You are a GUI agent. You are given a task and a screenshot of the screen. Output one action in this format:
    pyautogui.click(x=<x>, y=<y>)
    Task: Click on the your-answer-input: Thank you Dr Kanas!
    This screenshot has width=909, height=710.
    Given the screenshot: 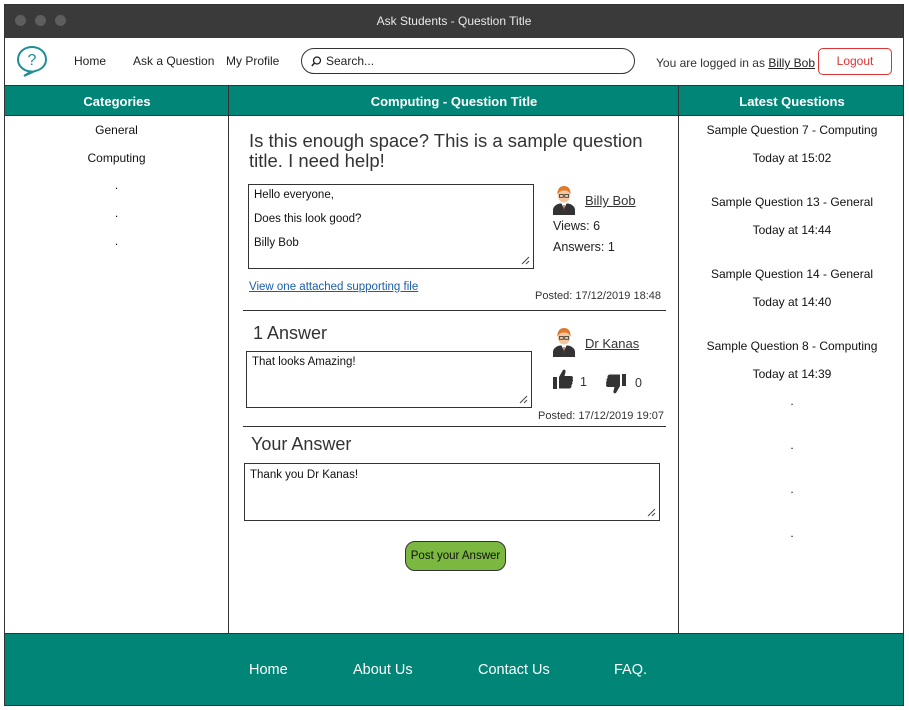 What is the action you would take?
    pyautogui.click(x=452, y=492)
    